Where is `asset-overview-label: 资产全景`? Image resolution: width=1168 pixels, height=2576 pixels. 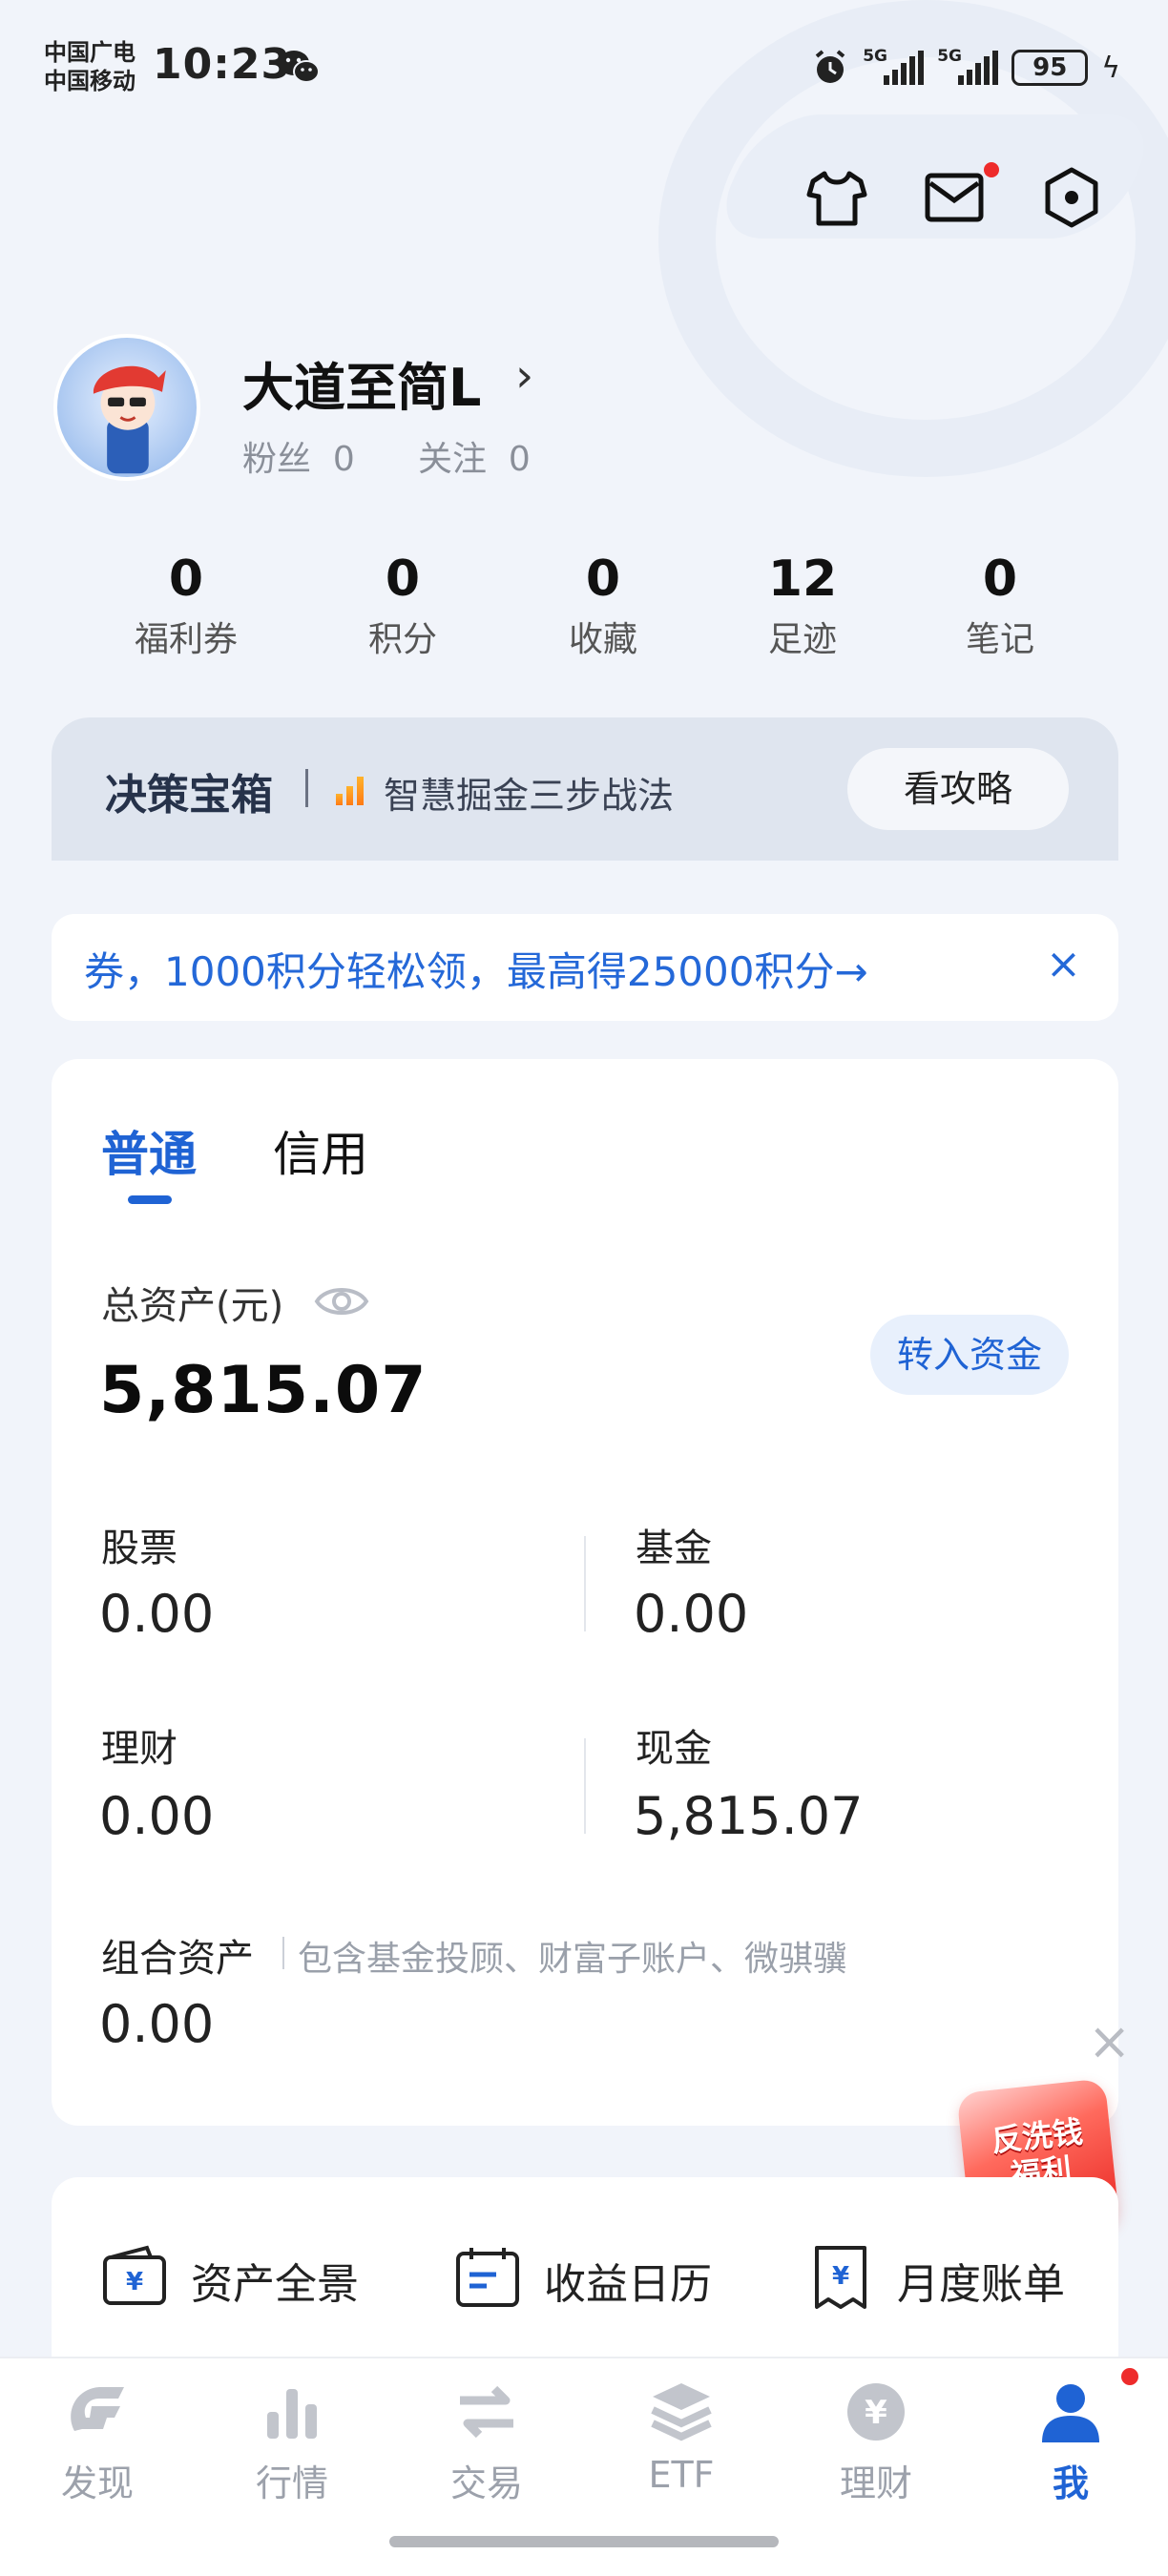
asset-overview-label: 资产全景 is located at coordinates (275, 2280).